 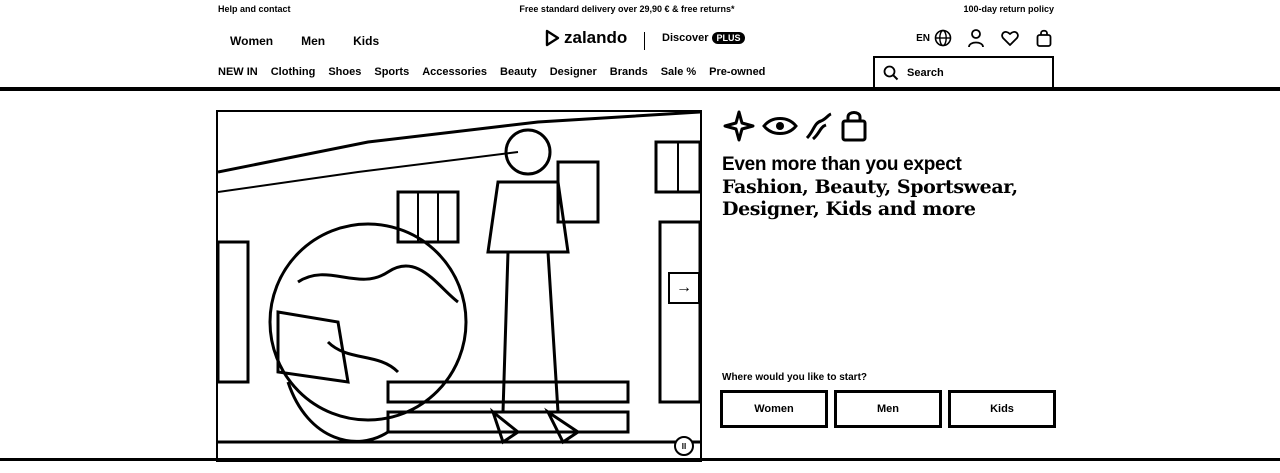 I want to click on carousel-next-button: →, so click(x=684, y=288).